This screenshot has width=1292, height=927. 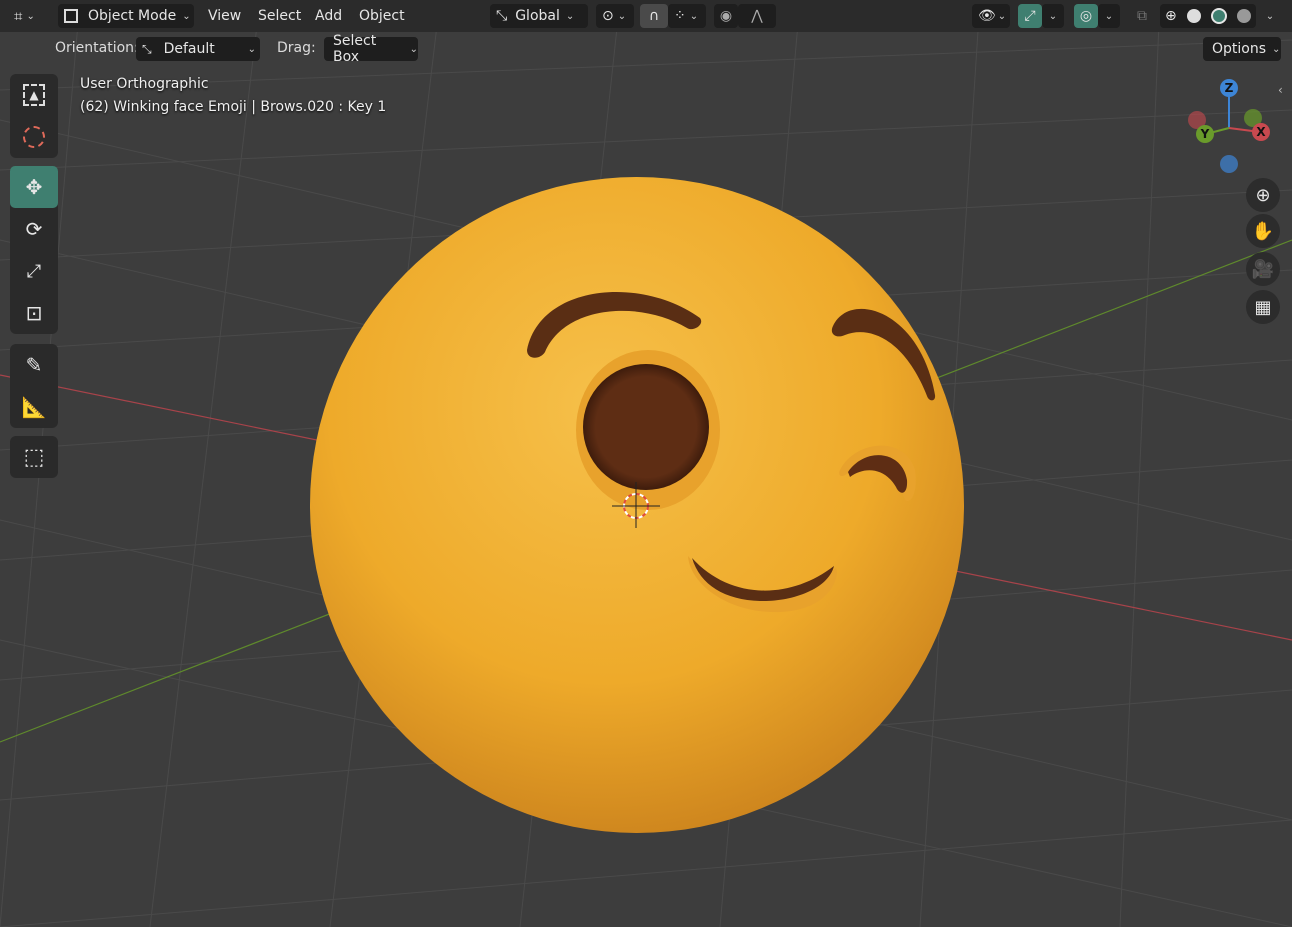 I want to click on rotate-icon: ⟳, so click(x=34, y=229).